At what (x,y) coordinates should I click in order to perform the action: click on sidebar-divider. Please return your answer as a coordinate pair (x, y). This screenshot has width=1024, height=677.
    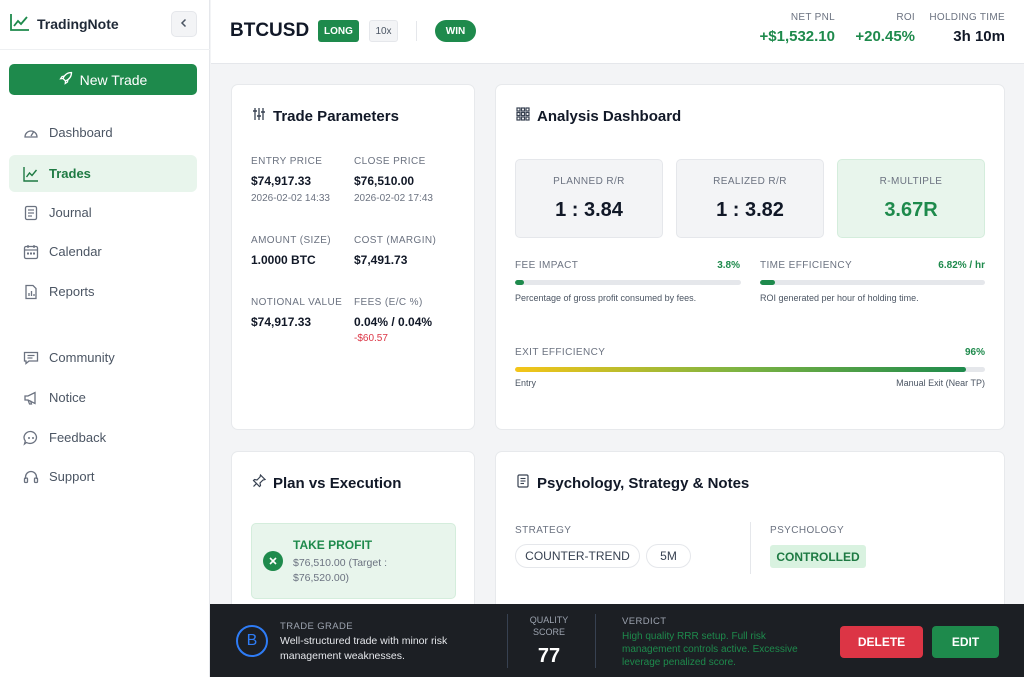
    Looking at the image, I should click on (105, 49).